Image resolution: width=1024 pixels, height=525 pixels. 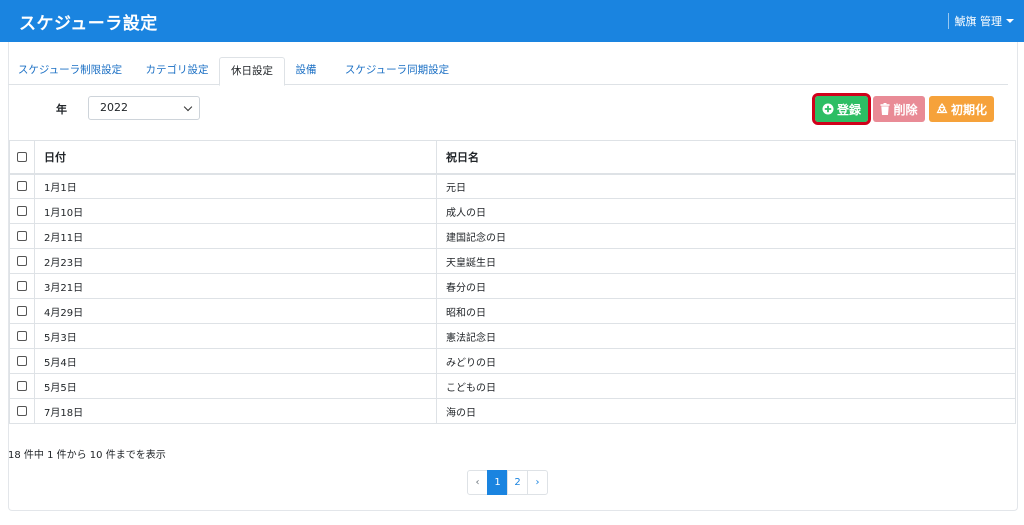 I want to click on year-label: 年, so click(x=61, y=109).